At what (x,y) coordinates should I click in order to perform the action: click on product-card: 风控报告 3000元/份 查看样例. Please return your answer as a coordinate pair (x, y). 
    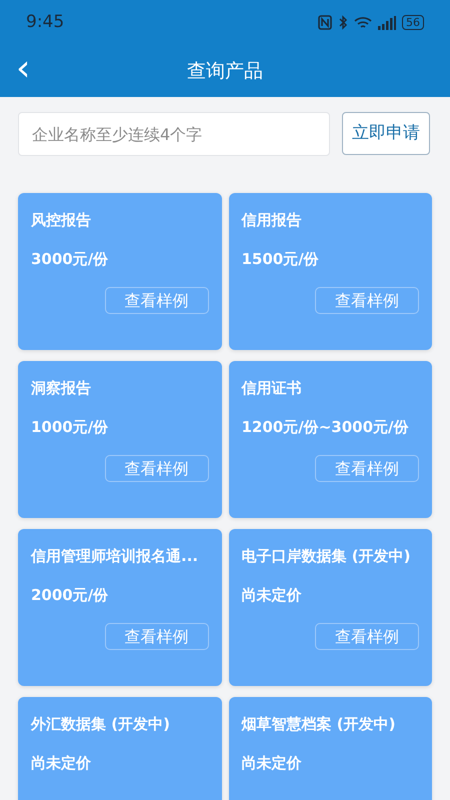
    Looking at the image, I should click on (120, 271).